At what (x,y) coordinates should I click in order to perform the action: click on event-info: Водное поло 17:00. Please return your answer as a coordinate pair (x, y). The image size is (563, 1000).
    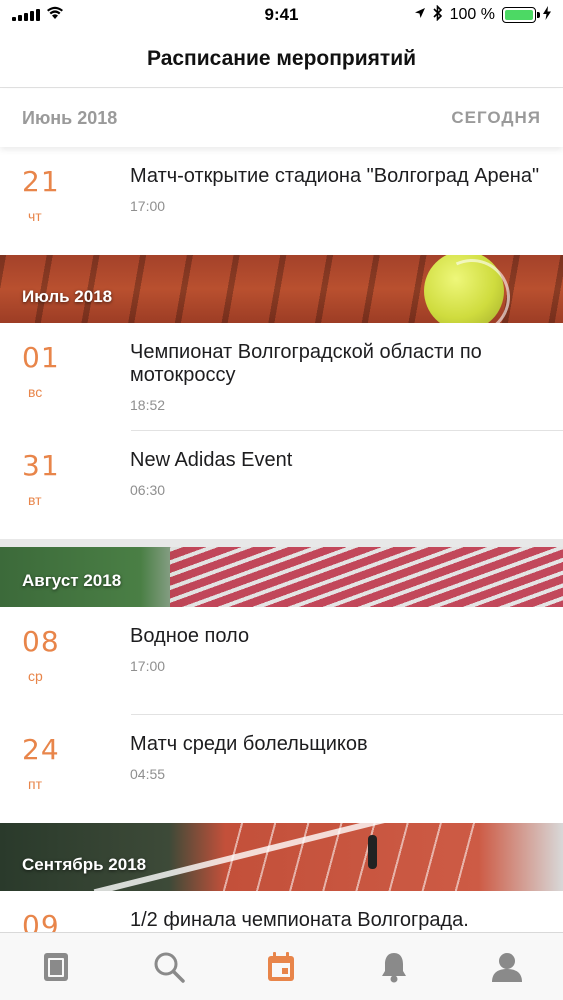
    Looking at the image, I should click on (346, 661).